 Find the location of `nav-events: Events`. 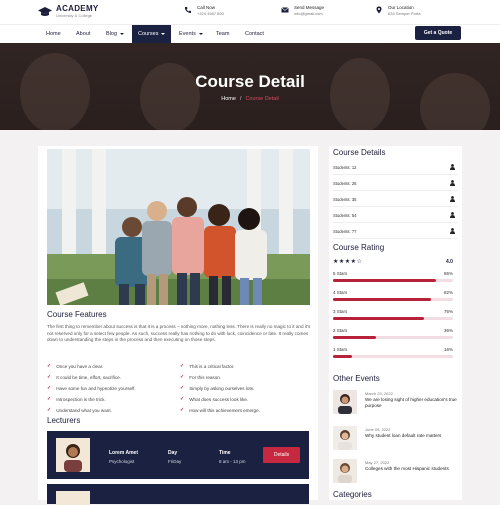

nav-events: Events is located at coordinates (191, 34).